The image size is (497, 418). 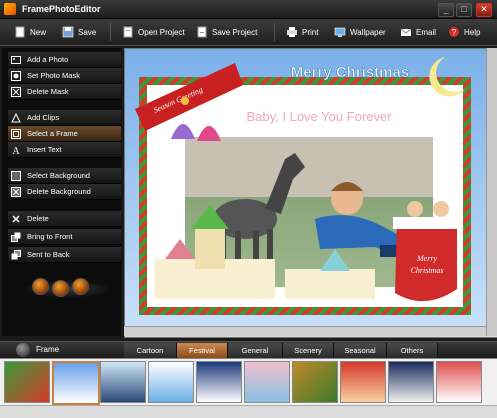 I want to click on clip-icon, so click(x=16, y=117).